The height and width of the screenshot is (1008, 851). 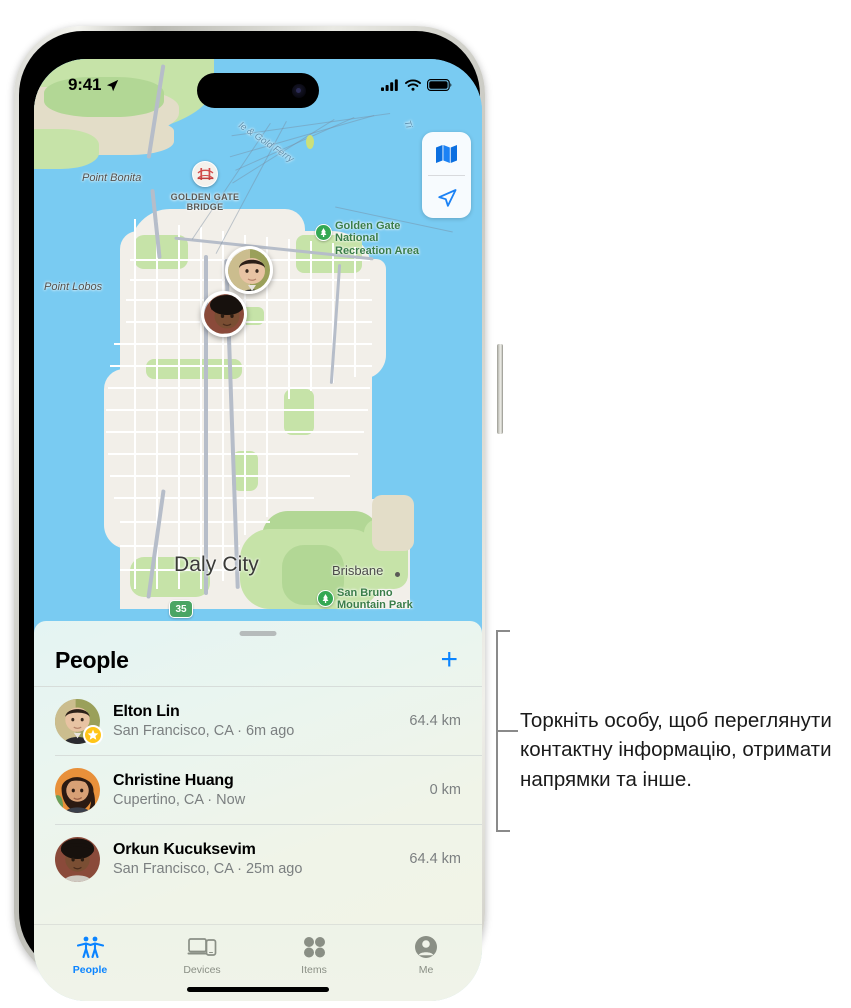 I want to click on avatar-orkun-image, so click(x=77, y=859).